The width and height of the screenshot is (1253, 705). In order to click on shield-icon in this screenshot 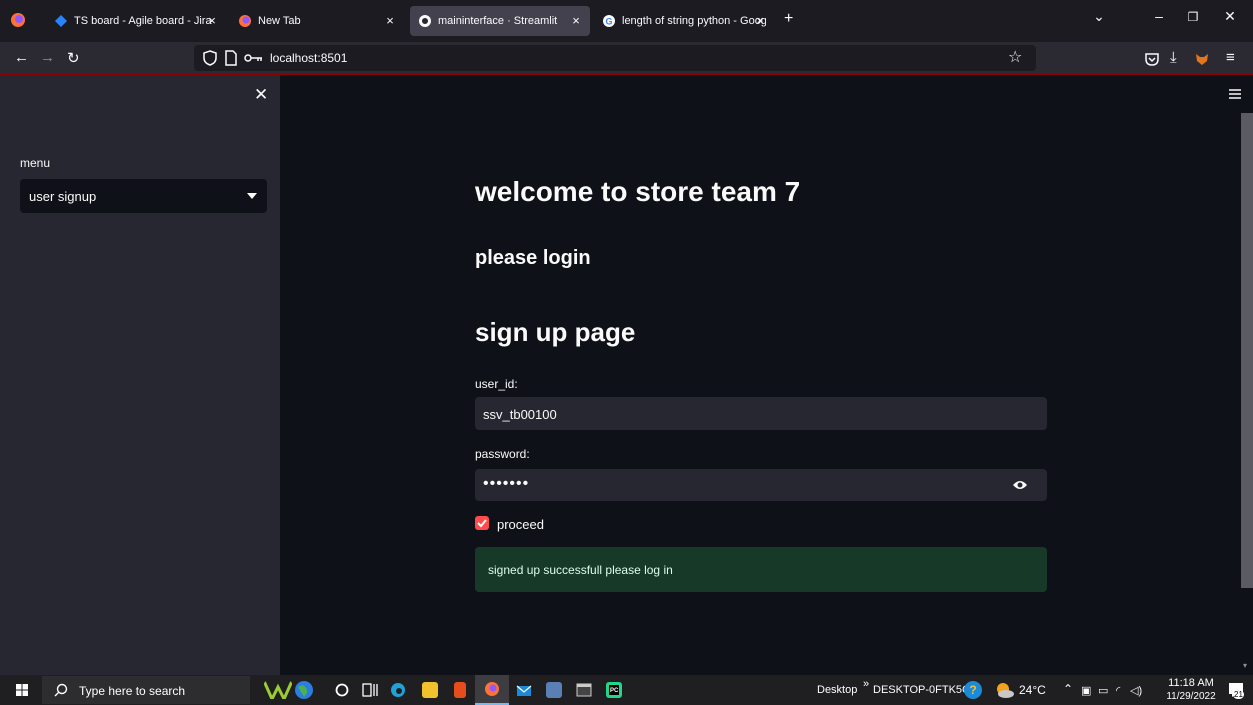, I will do `click(210, 58)`.